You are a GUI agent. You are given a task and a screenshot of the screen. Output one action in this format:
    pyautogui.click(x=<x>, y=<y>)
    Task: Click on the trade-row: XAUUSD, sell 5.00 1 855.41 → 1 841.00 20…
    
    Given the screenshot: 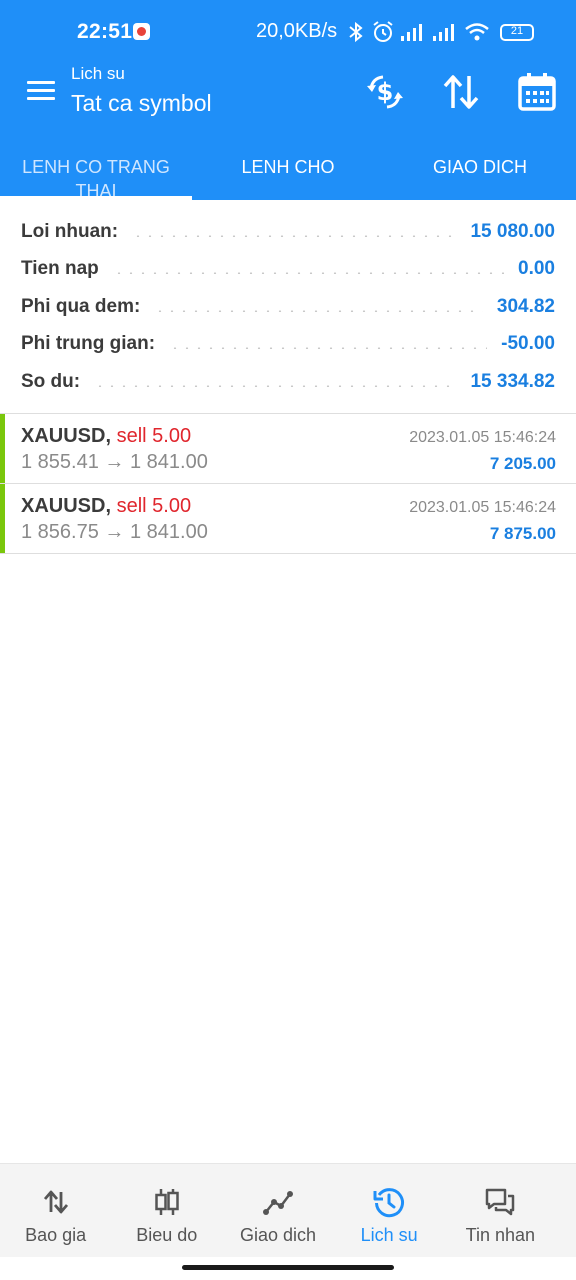 What is the action you would take?
    pyautogui.click(x=288, y=449)
    